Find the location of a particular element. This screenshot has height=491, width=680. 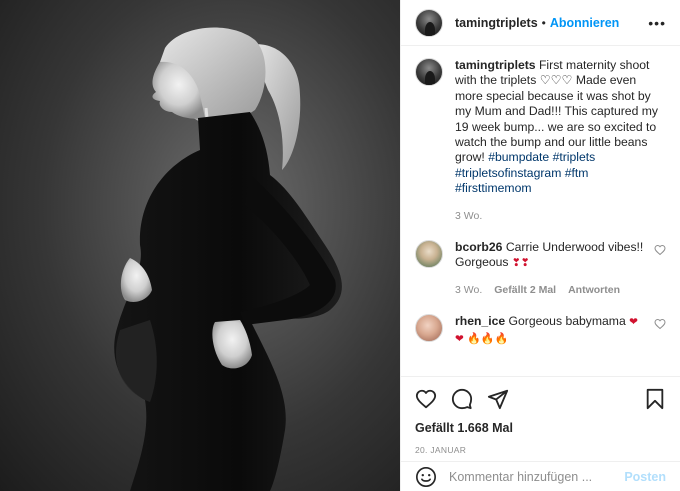

bookmark-icon is located at coordinates (655, 399).